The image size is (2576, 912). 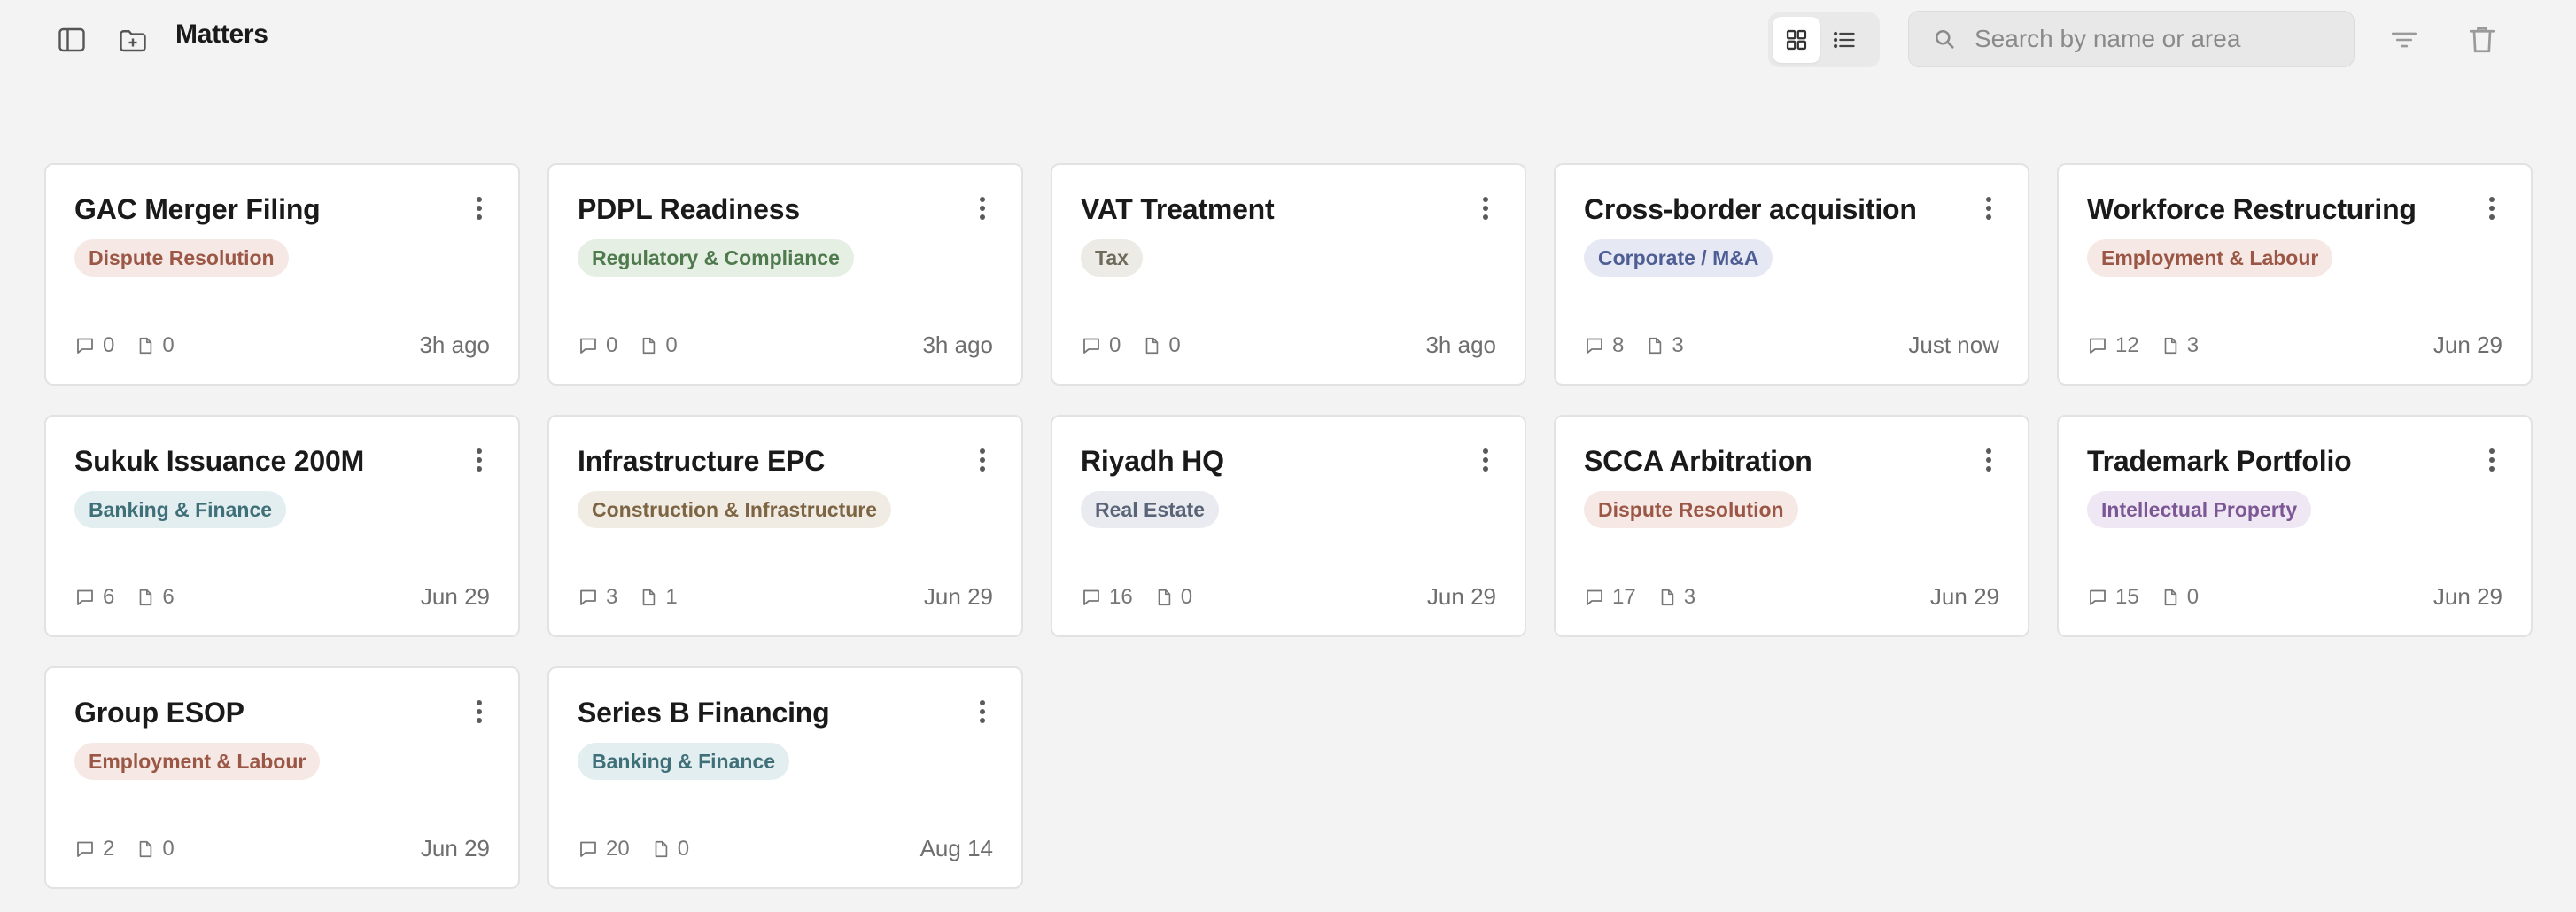 What do you see at coordinates (2199, 510) in the screenshot?
I see `practice-area-tag: Intellectual Property` at bounding box center [2199, 510].